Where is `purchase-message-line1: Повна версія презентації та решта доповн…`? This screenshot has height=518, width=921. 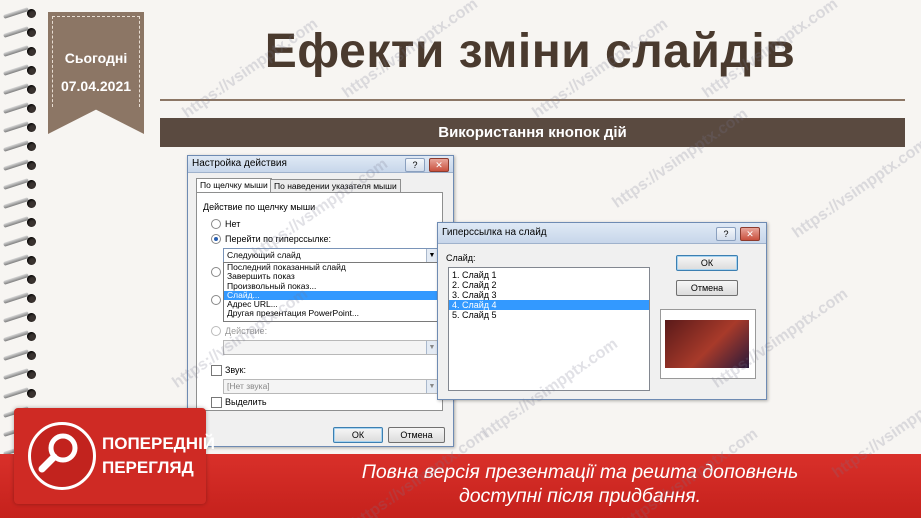 purchase-message-line1: Повна версія презентації та решта доповн… is located at coordinates (580, 472).